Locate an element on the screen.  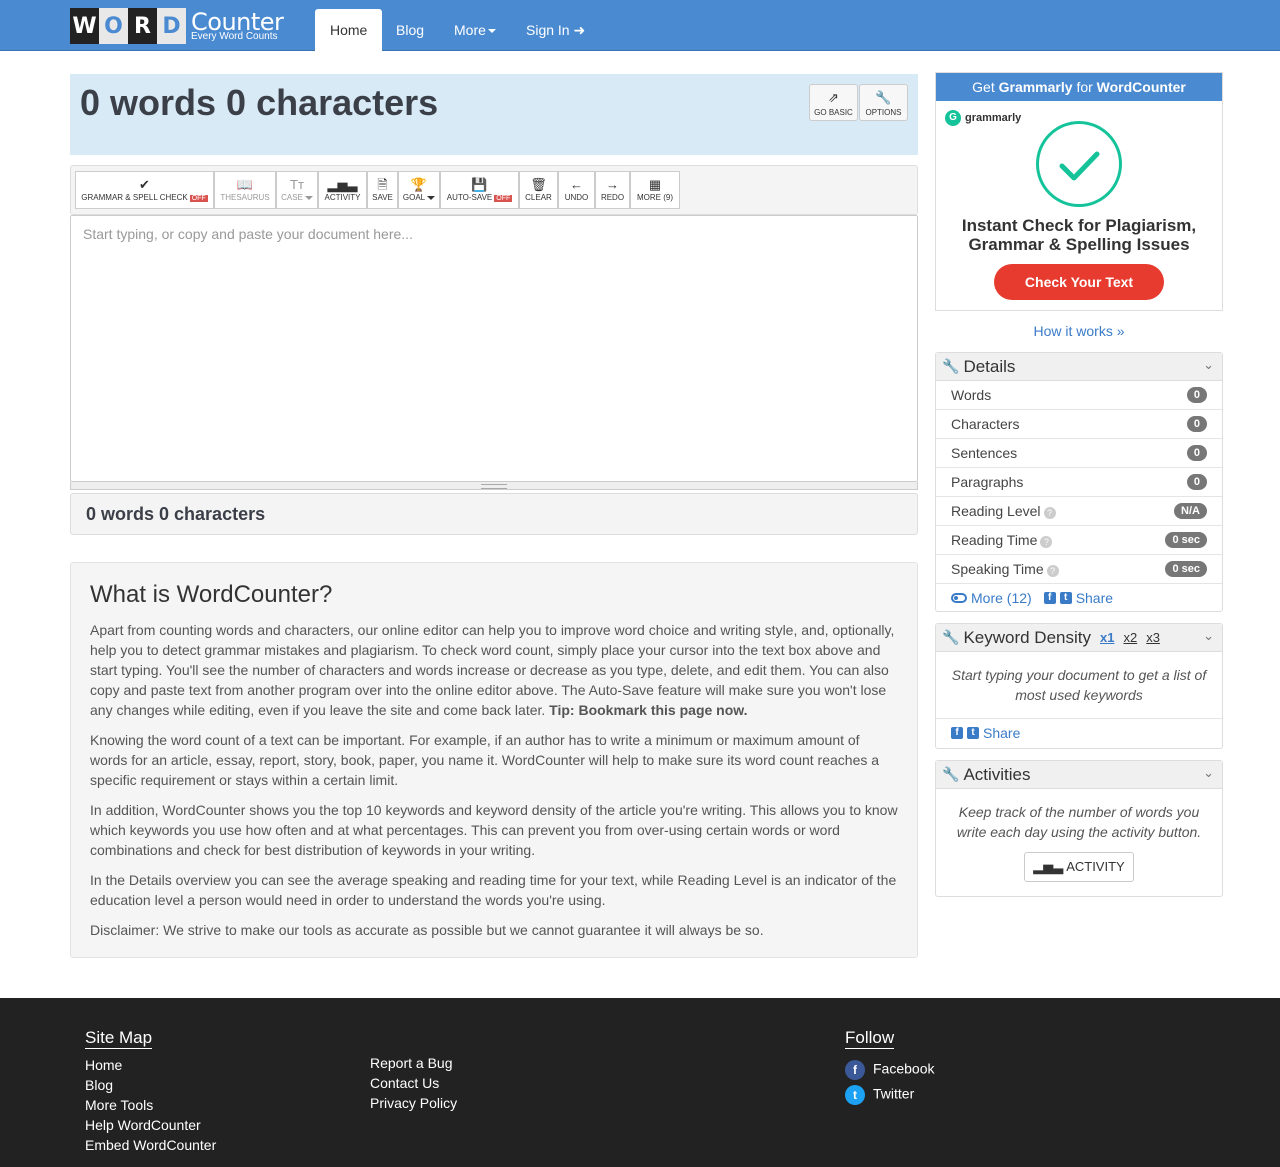
details-footer: More (12) f t Share is located at coordinates (1079, 598).